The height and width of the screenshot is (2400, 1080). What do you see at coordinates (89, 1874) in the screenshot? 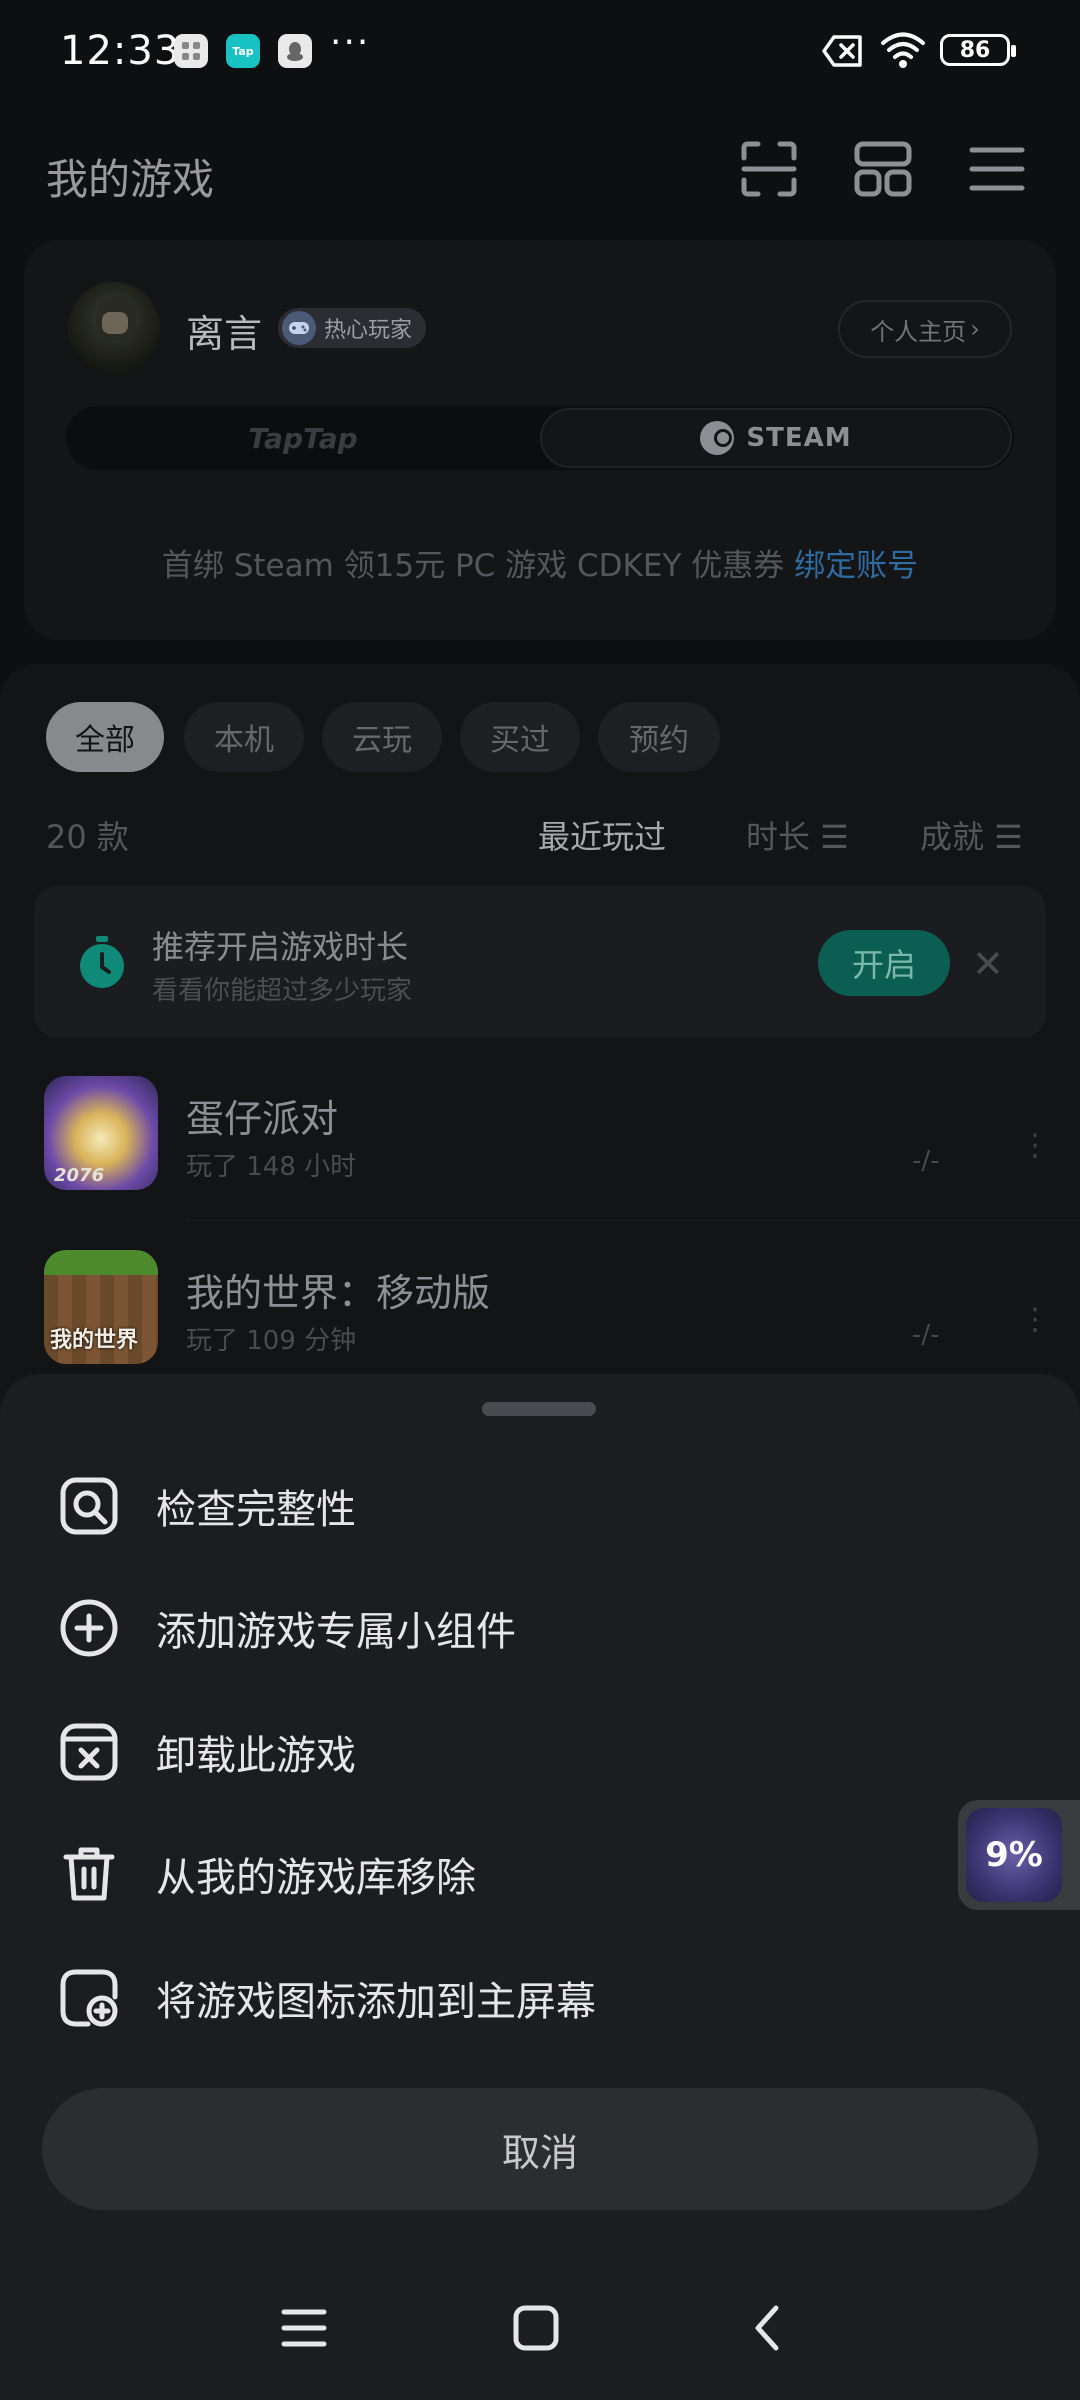
I see `trash-icon` at bounding box center [89, 1874].